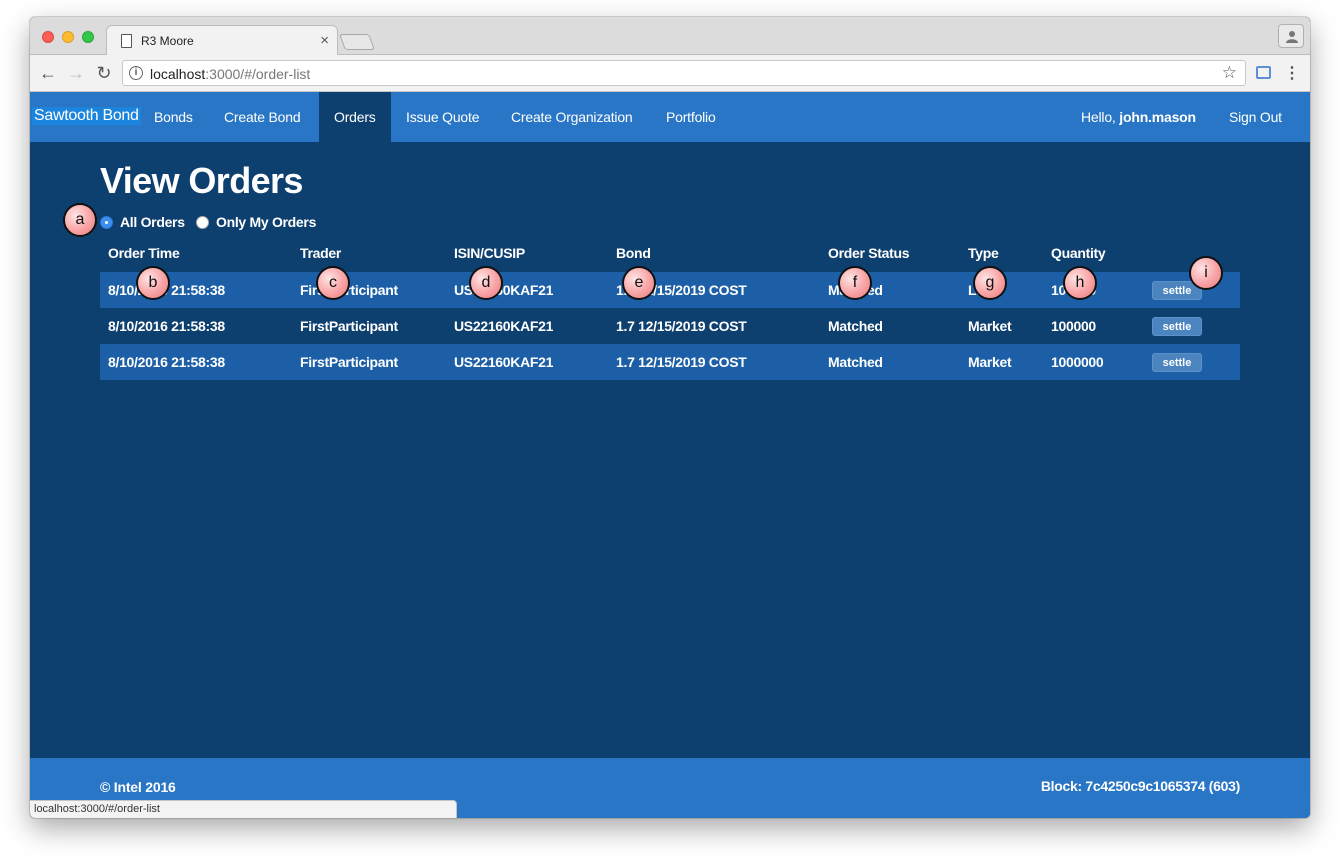  Describe the element at coordinates (486, 283) in the screenshot. I see `annotation-marker-d: d` at that location.